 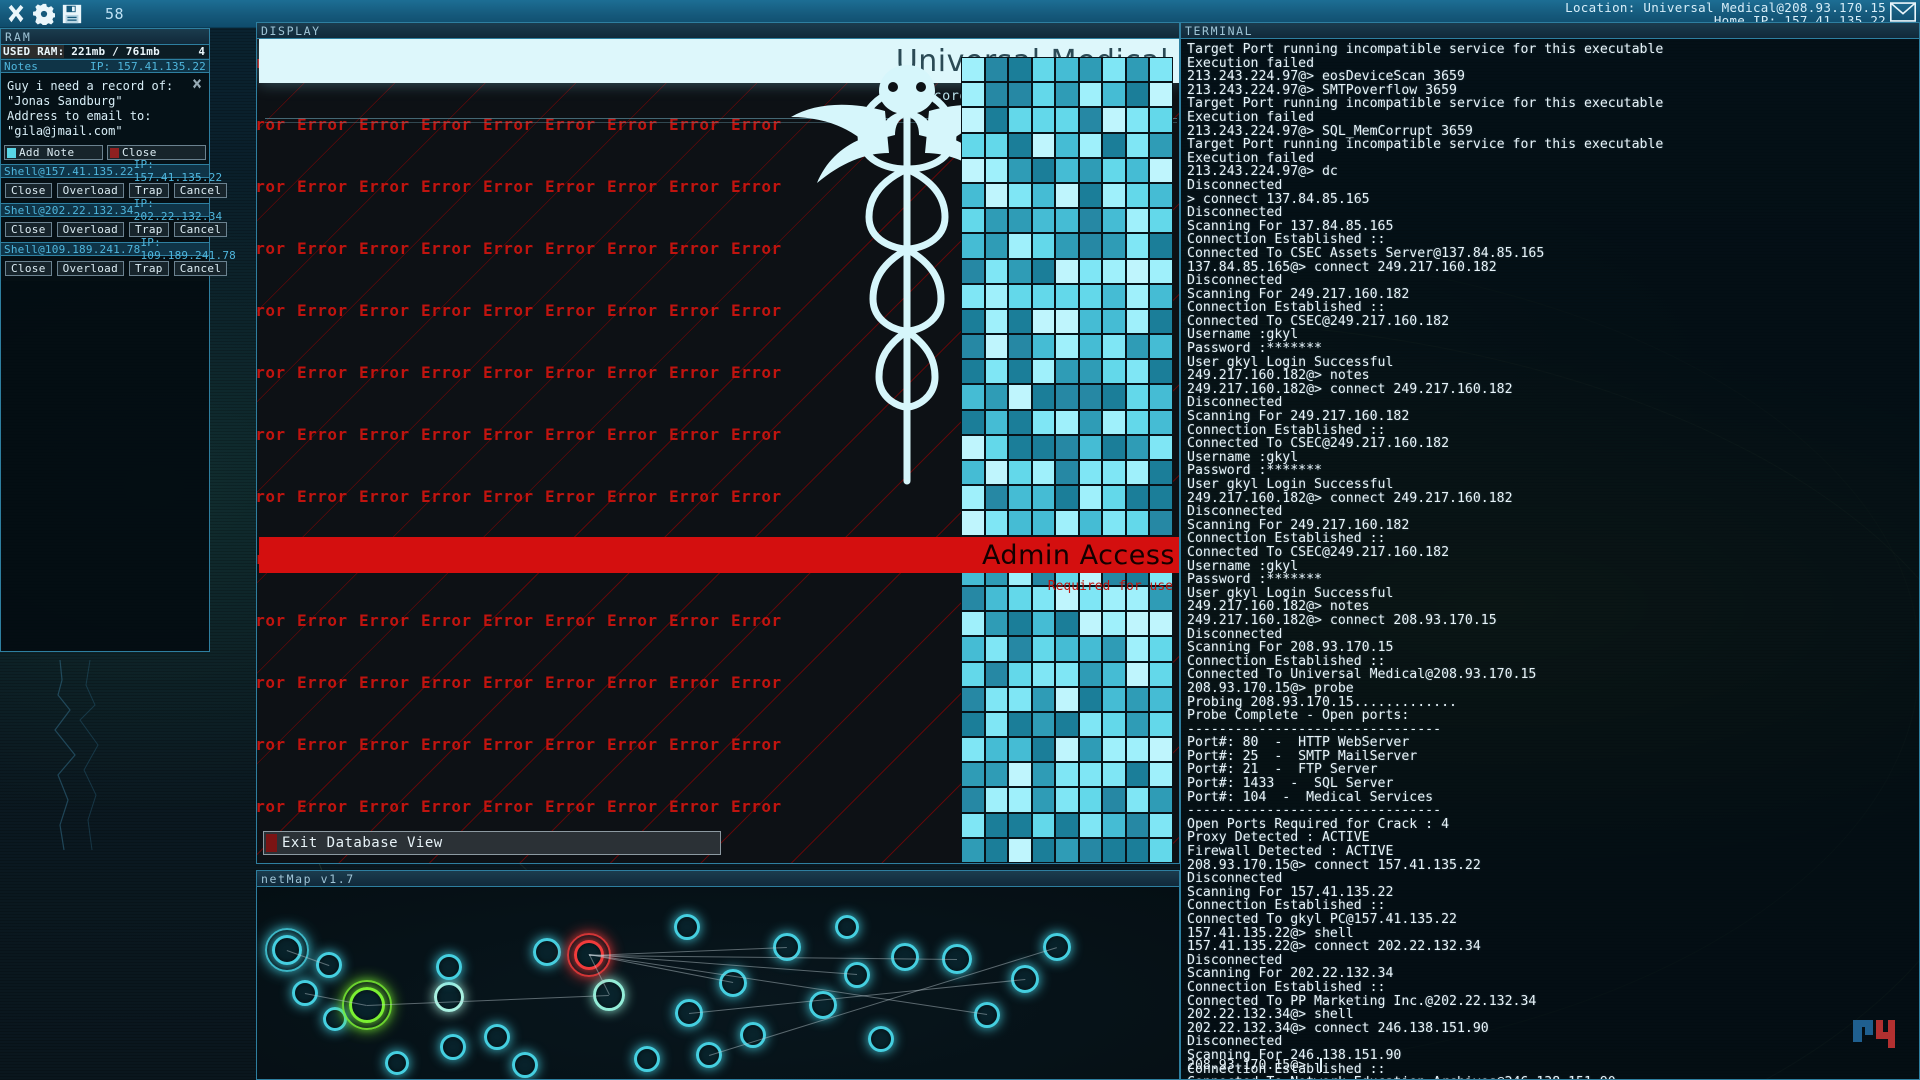 I want to click on close-icon, so click(x=16, y=14).